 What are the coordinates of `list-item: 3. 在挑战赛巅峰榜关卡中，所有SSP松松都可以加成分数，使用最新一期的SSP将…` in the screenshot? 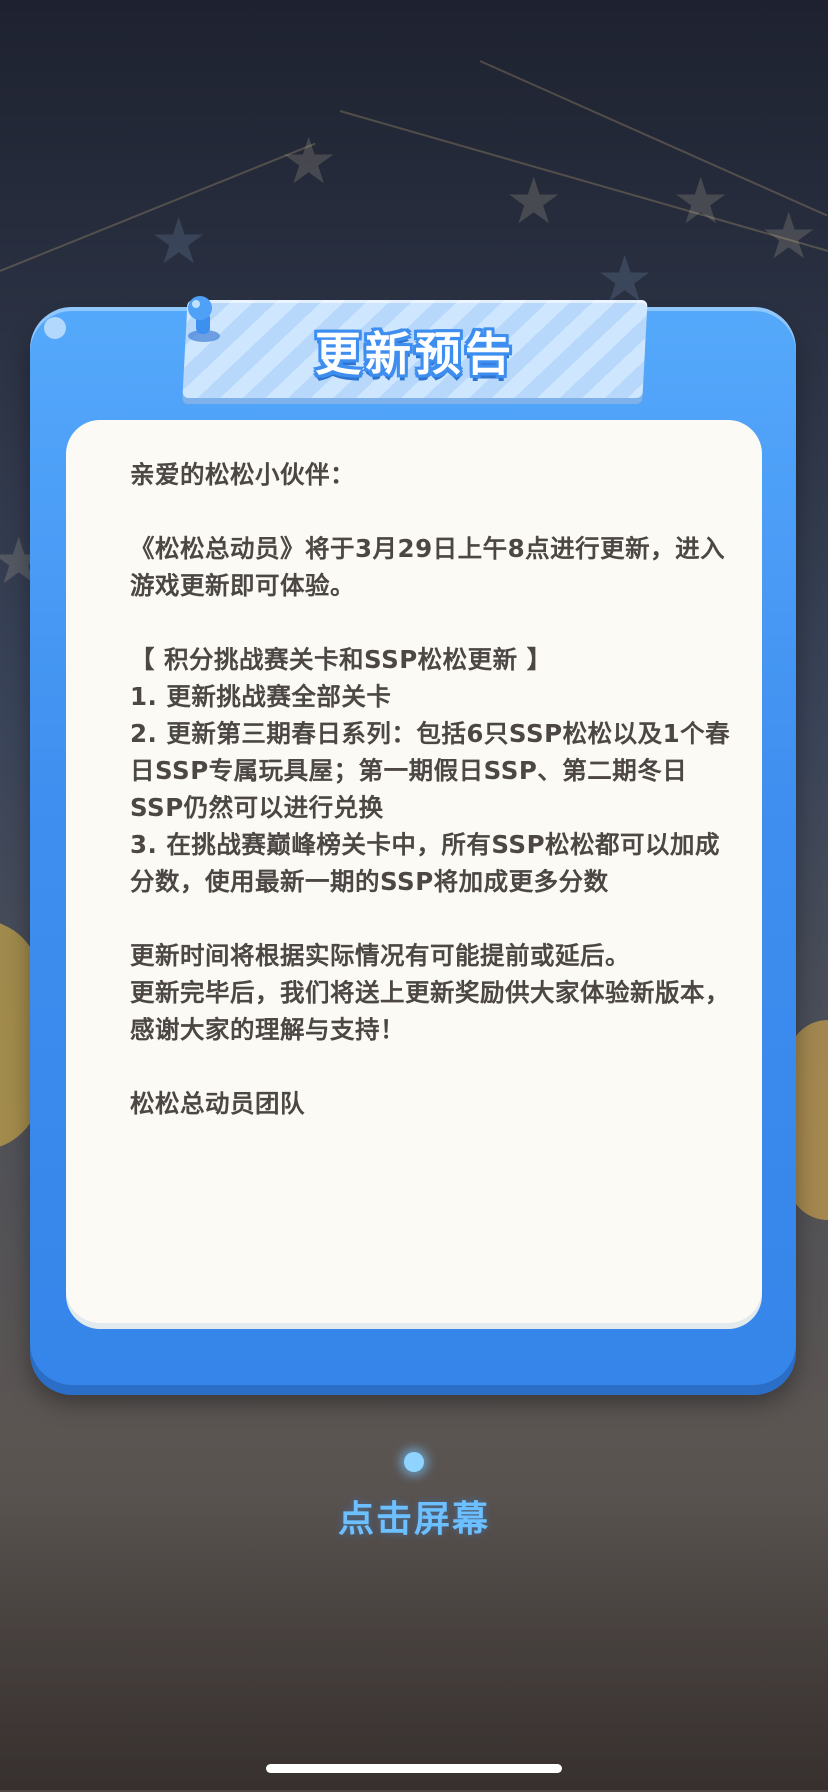 It's located at (425, 863).